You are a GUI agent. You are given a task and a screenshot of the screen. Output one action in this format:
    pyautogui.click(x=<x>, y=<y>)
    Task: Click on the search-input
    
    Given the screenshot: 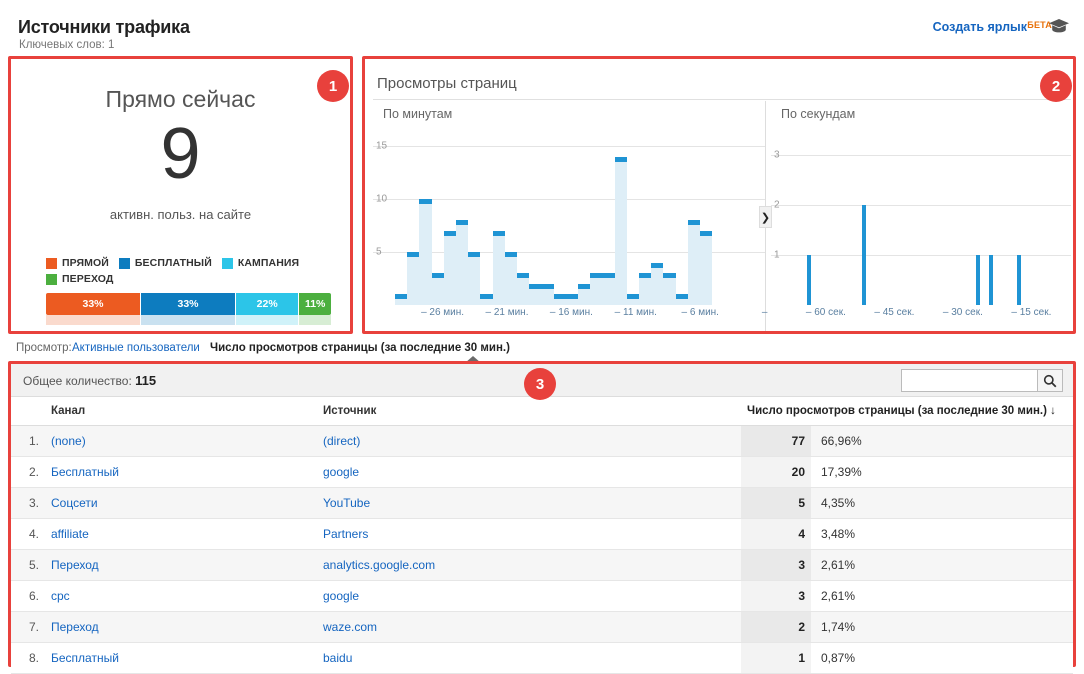 What is the action you would take?
    pyautogui.click(x=969, y=380)
    